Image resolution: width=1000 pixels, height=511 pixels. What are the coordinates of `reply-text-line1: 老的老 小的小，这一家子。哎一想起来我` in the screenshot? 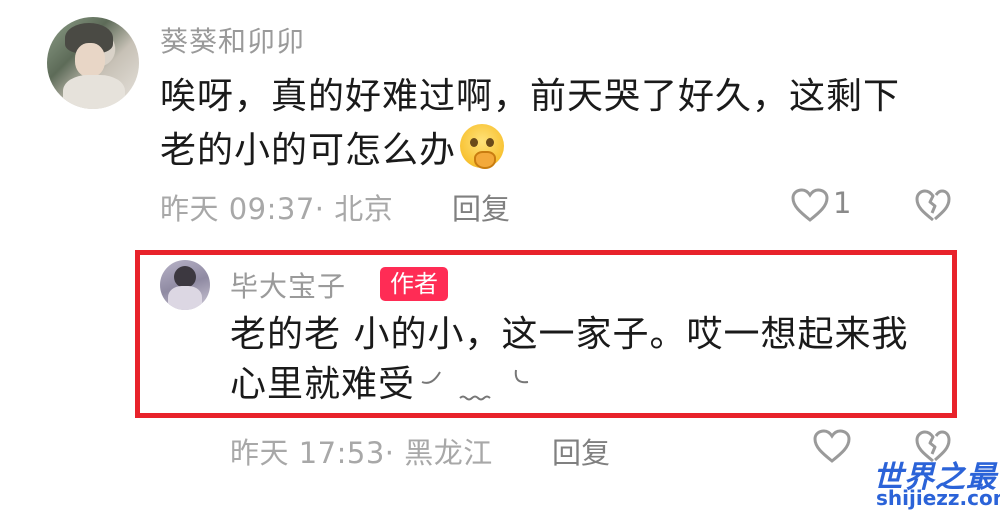 It's located at (569, 334).